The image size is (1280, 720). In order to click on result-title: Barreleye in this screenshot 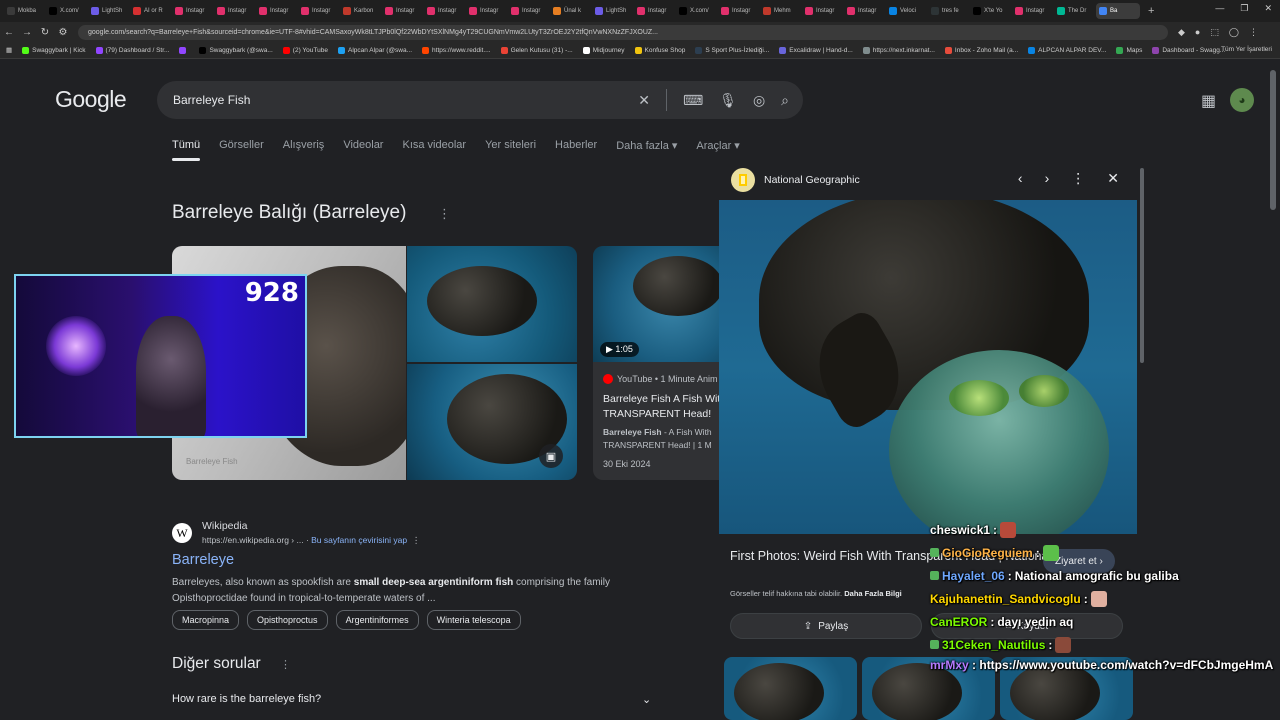, I will do `click(203, 560)`.